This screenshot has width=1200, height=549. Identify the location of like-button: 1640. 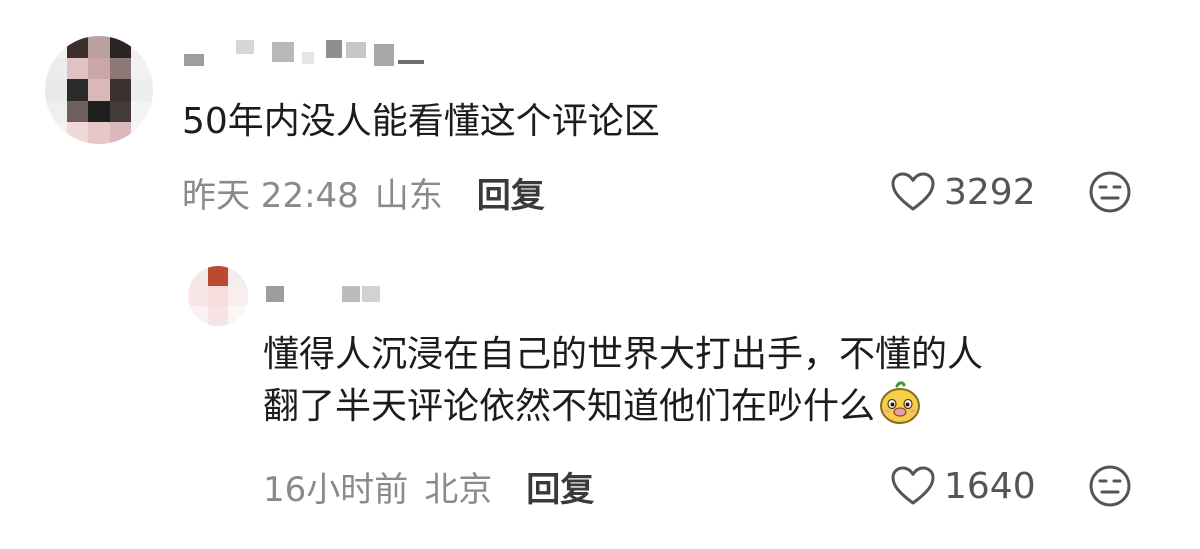
(963, 486).